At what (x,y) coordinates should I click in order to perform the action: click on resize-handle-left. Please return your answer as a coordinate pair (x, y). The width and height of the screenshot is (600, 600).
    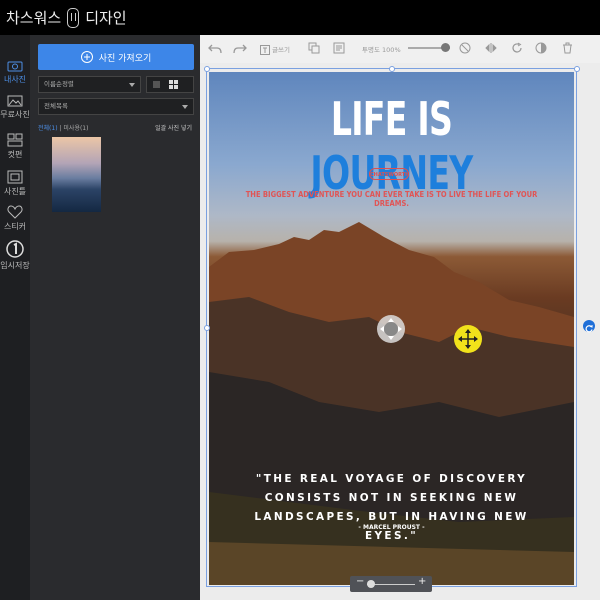
    Looking at the image, I should click on (207, 328).